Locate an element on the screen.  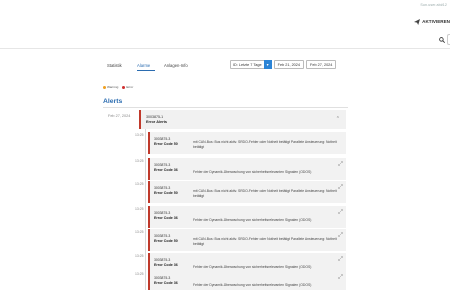
send-icon is located at coordinates (417, 21).